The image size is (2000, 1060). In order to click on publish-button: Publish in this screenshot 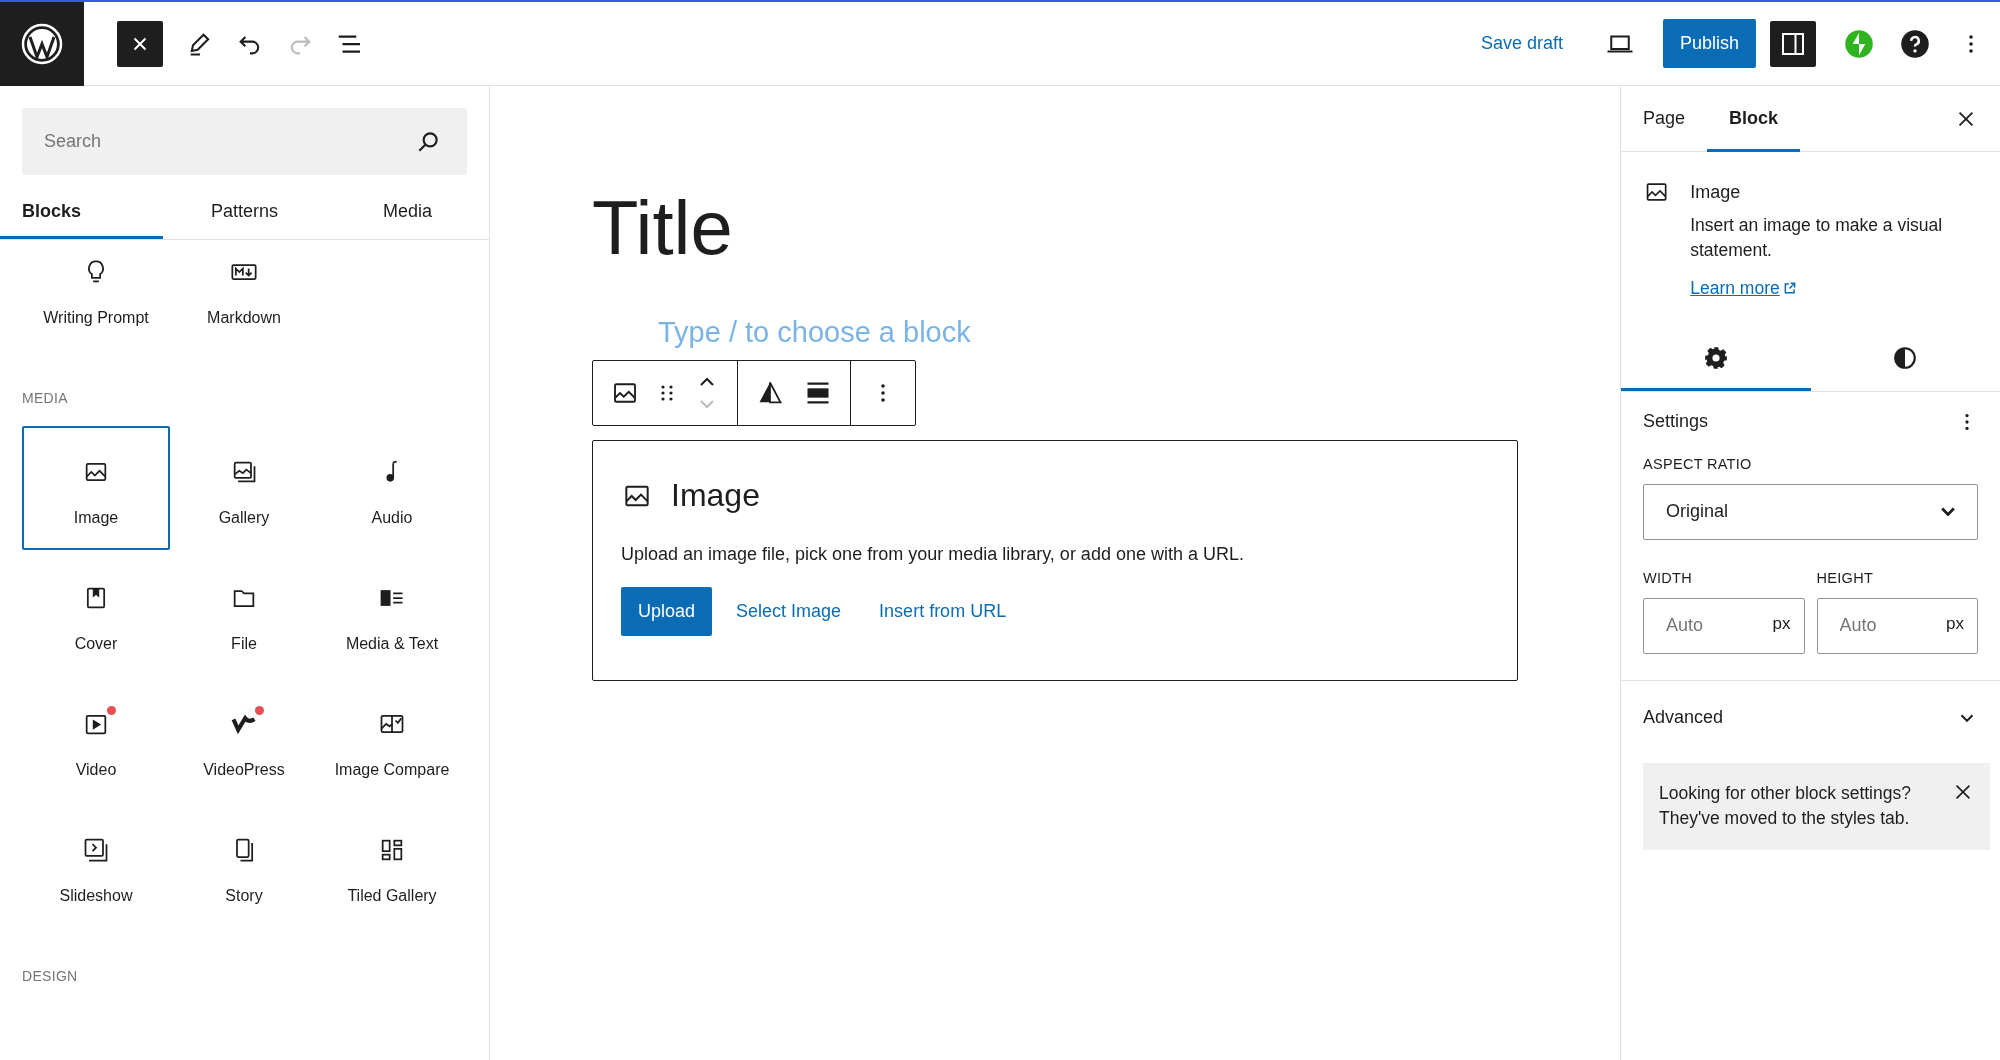, I will do `click(1709, 43)`.